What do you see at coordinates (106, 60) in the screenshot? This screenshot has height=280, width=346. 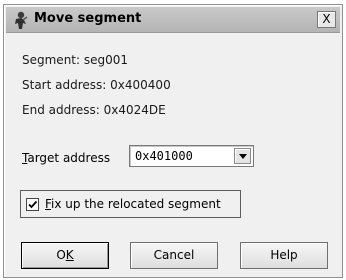 I see `segment-value: seg001` at bounding box center [106, 60].